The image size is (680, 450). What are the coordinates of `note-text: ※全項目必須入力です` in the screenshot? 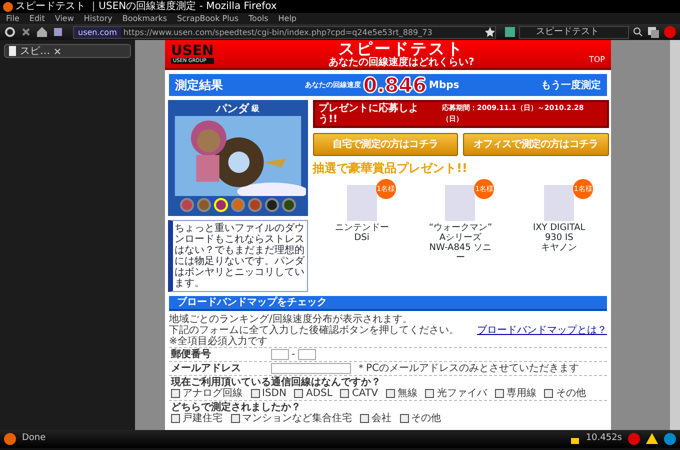 It's located at (218, 341).